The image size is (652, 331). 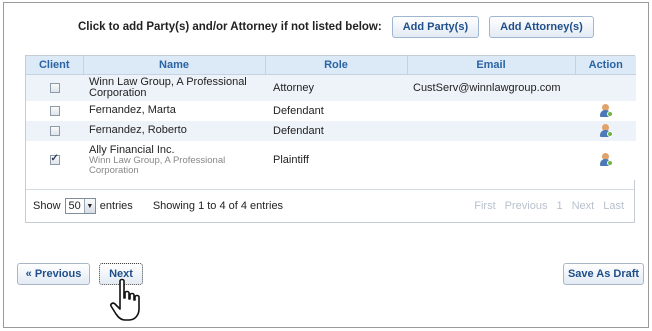 I want to click on add-party-button: Add Party(s), so click(x=435, y=27).